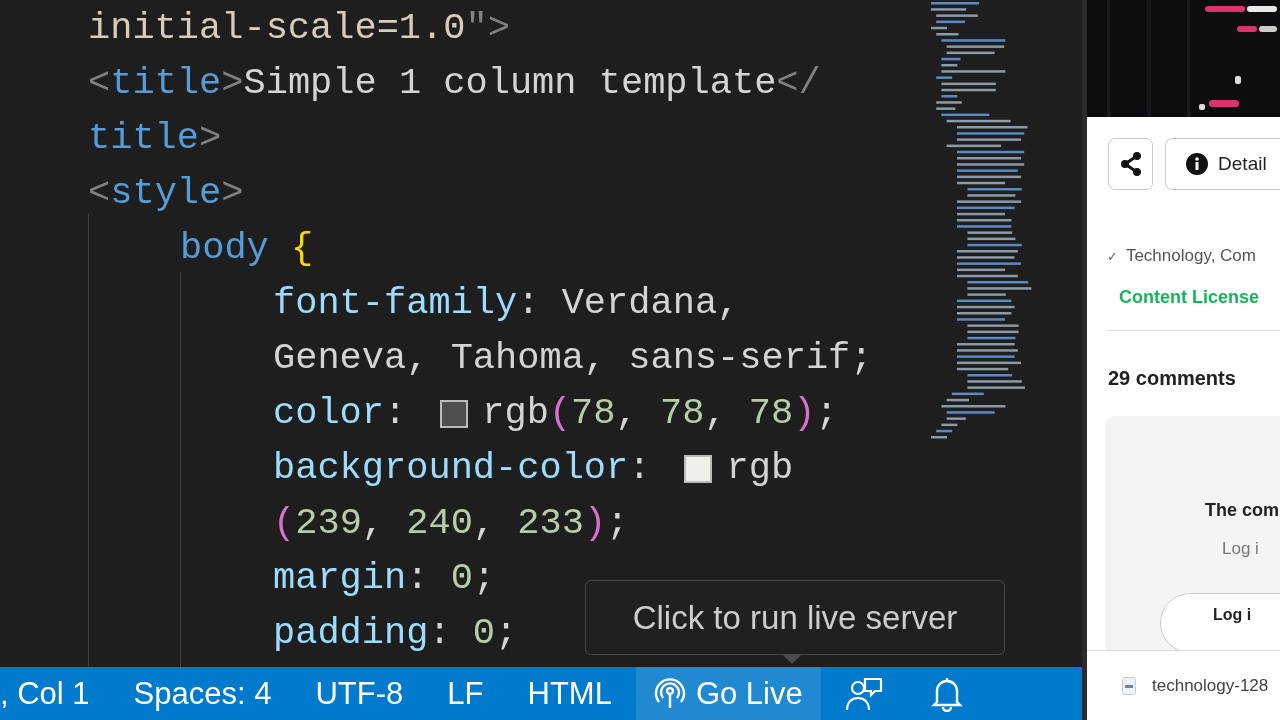  Describe the element at coordinates (155, 138) in the screenshot. I see `code-text: title>` at that location.